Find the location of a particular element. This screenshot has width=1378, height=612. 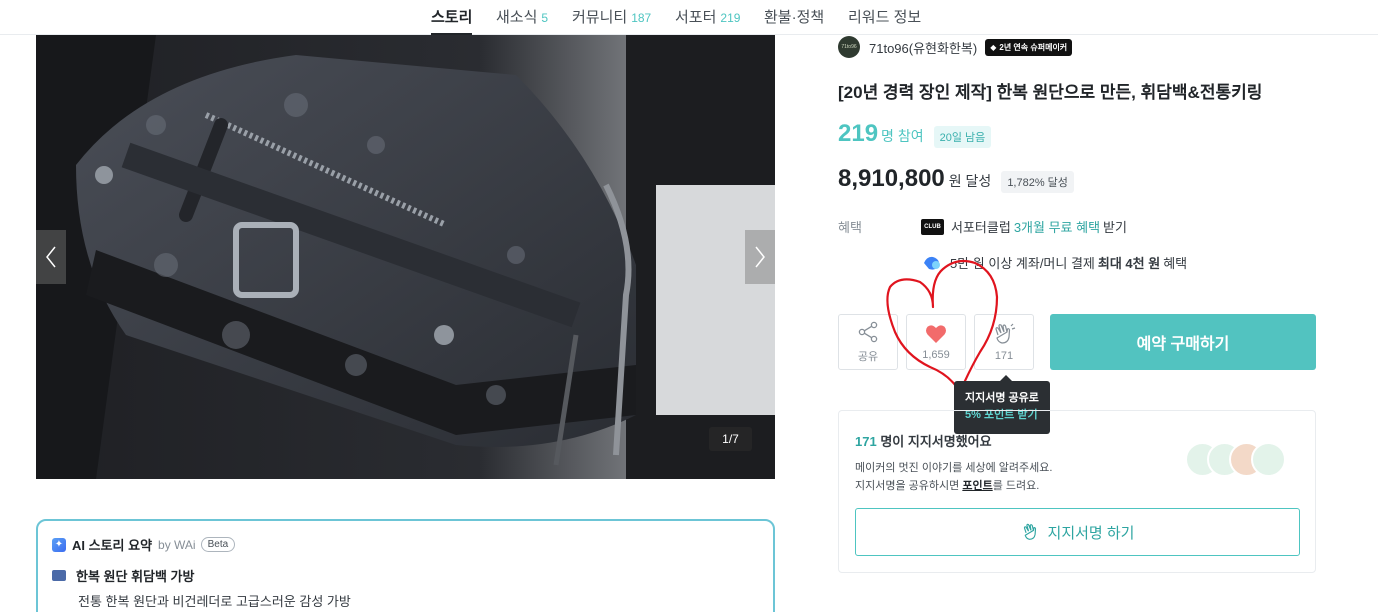

tab-story: 스토리 is located at coordinates (452, 20).